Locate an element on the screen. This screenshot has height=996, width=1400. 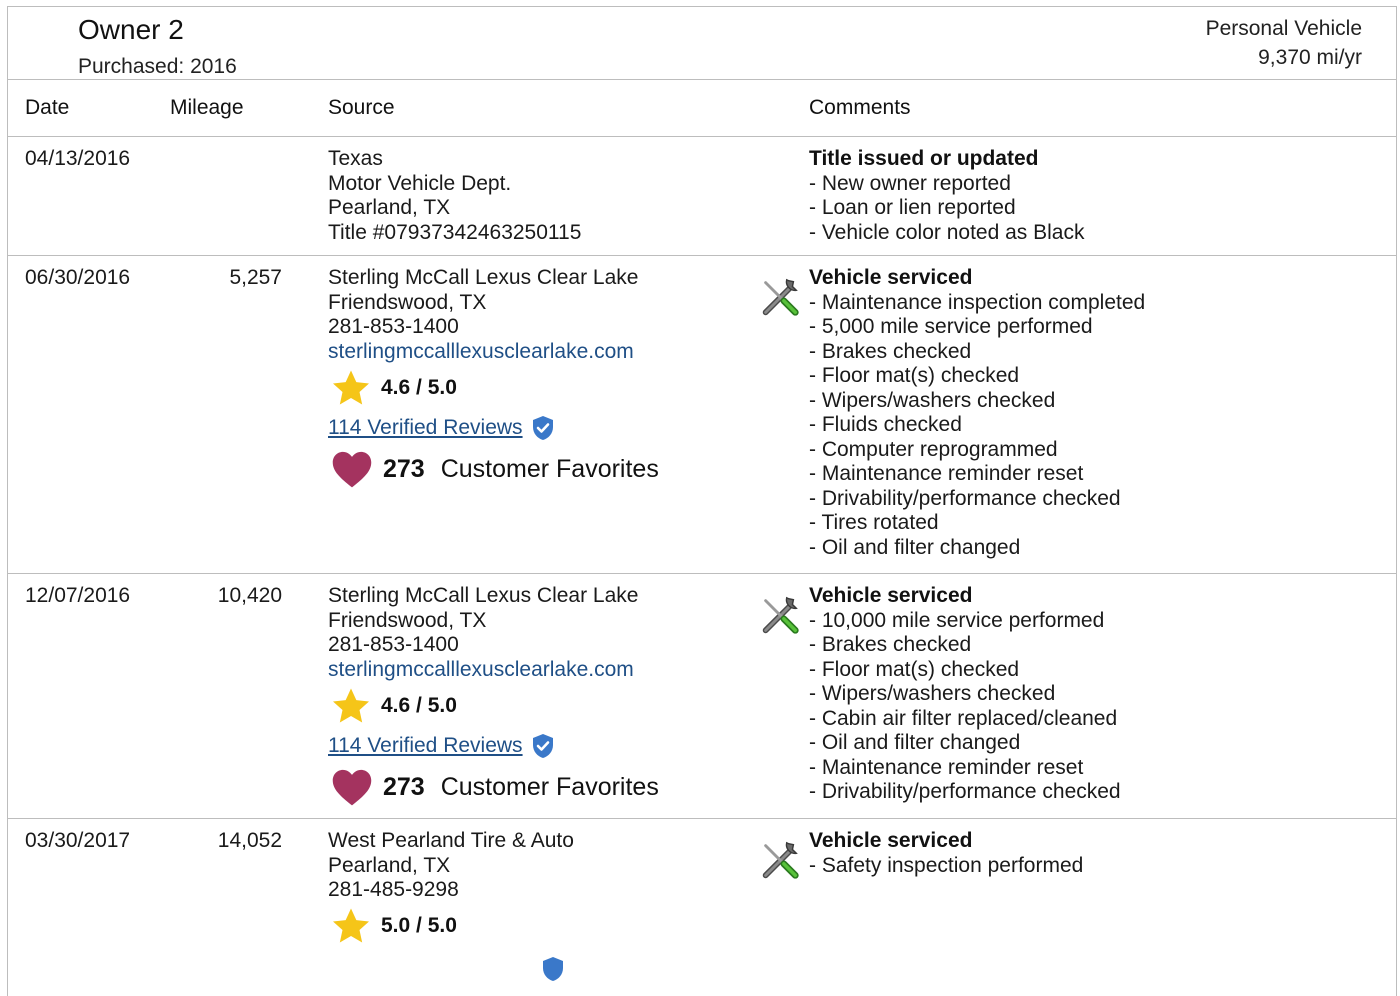
purchased-year: Purchased: 2016 is located at coordinates (157, 66).